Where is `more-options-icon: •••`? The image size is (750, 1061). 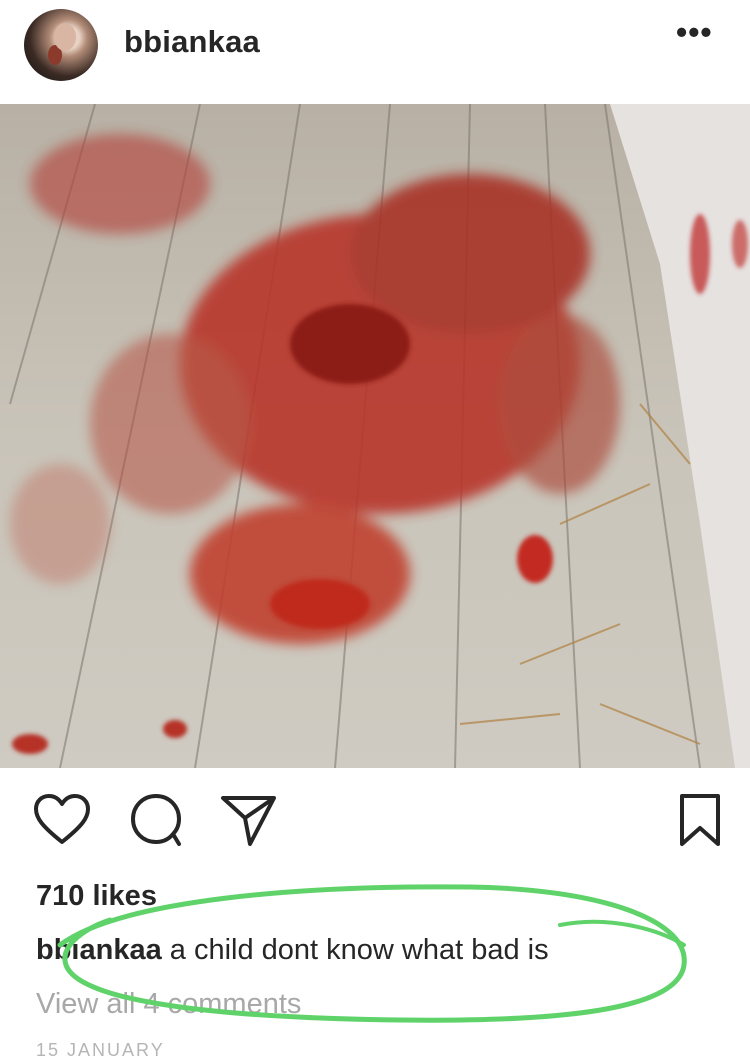 more-options-icon: ••• is located at coordinates (694, 32).